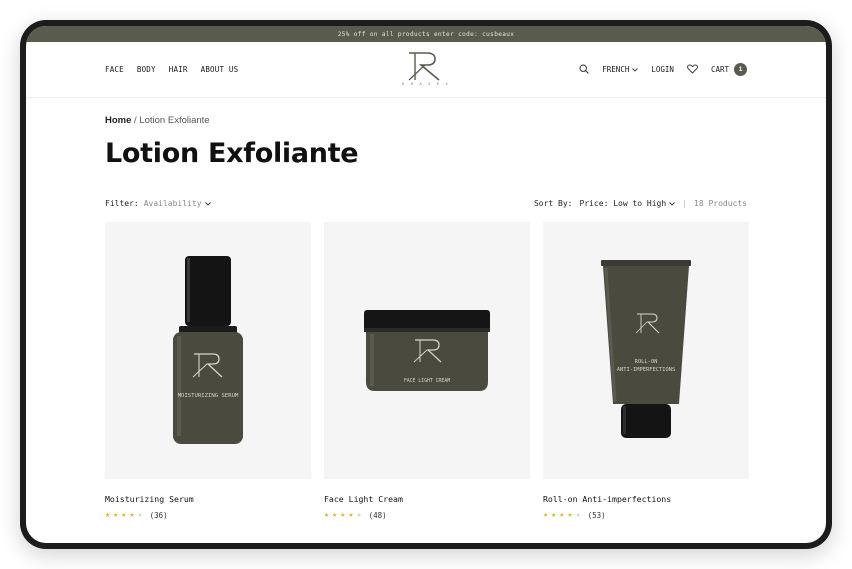 The width and height of the screenshot is (852, 569). Describe the element at coordinates (118, 120) in the screenshot. I see `breadcrumb-home-link: Home` at that location.